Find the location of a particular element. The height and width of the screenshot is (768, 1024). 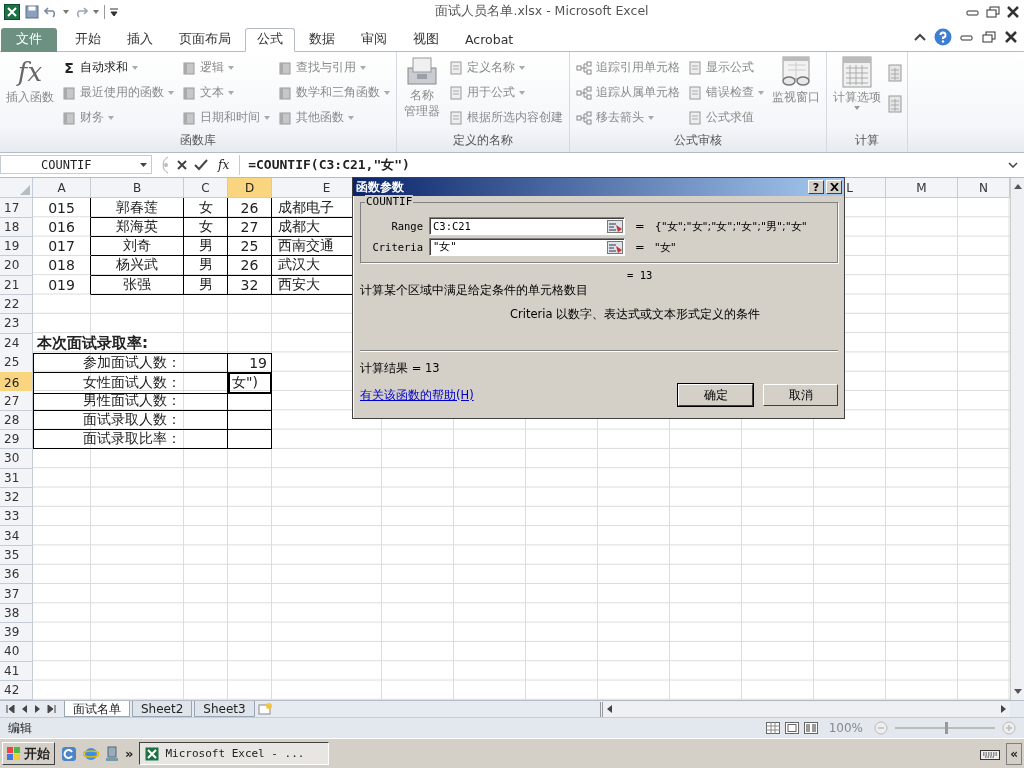

window-glasses-icon is located at coordinates (796, 71).